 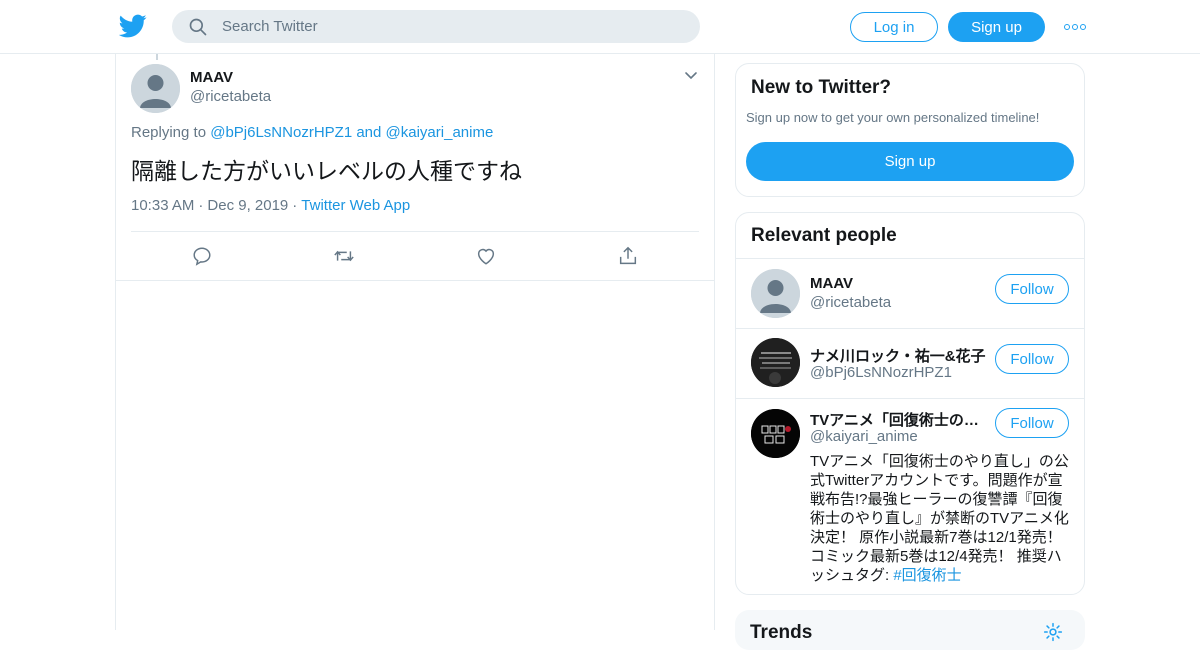 What do you see at coordinates (442, 26) in the screenshot?
I see `search-input` at bounding box center [442, 26].